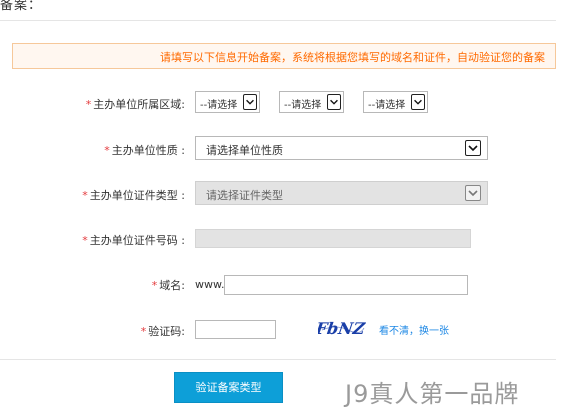 This screenshot has height=419, width=569. I want to click on watermark-text: J9真人第一品牌, so click(432, 394).